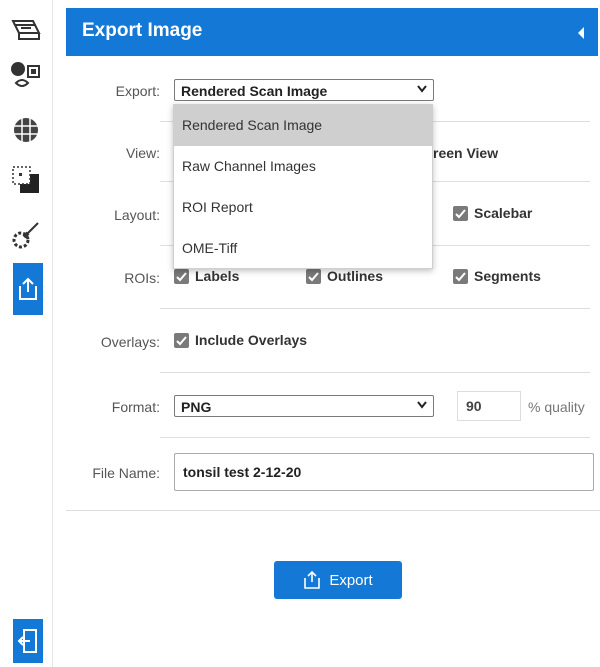 The width and height of the screenshot is (600, 667). Describe the element at coordinates (26, 333) in the screenshot. I see `left-toolbar` at that location.